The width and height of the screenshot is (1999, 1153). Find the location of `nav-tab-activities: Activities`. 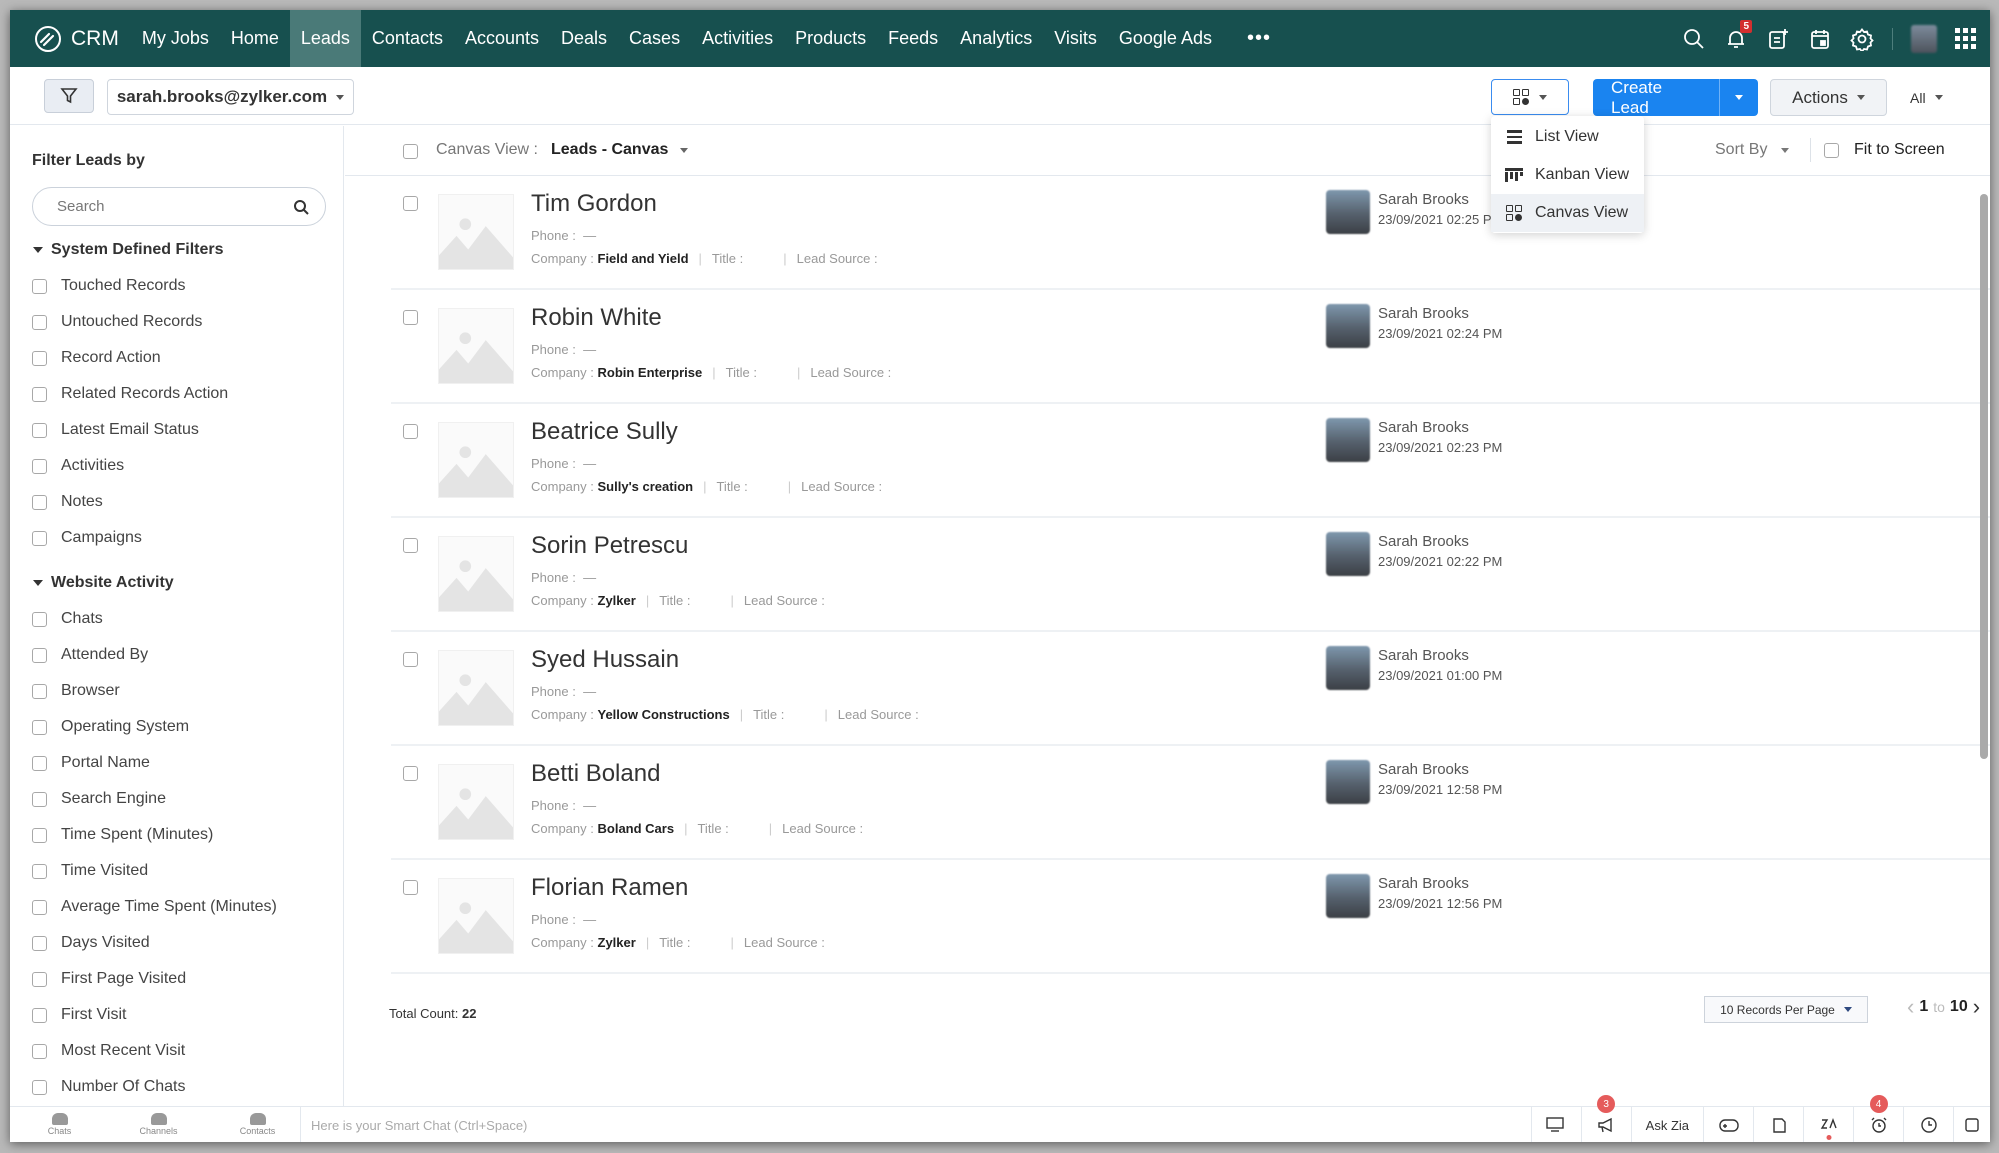

nav-tab-activities: Activities is located at coordinates (737, 38).